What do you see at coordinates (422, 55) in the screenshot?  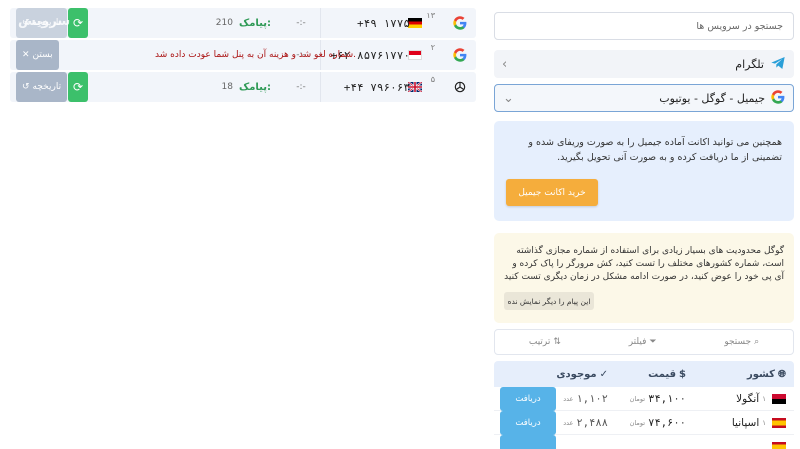 I see `indonesia-flag-icon` at bounding box center [422, 55].